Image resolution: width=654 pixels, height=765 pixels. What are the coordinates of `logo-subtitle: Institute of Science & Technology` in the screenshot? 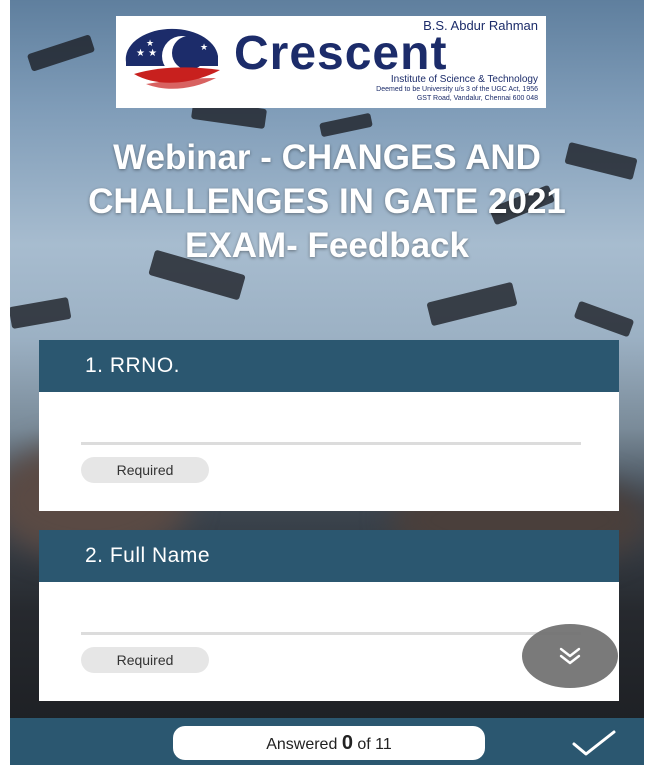 It's located at (464, 79).